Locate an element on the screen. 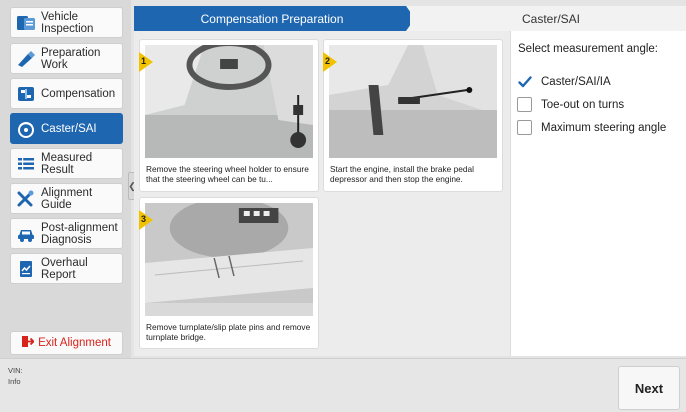 The image size is (686, 412). checkmark-icon is located at coordinates (524, 81).